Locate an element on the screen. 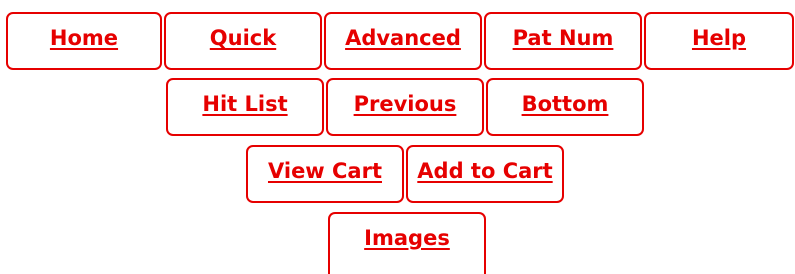 This screenshot has width=795, height=274. previous-button: Previous is located at coordinates (405, 107).